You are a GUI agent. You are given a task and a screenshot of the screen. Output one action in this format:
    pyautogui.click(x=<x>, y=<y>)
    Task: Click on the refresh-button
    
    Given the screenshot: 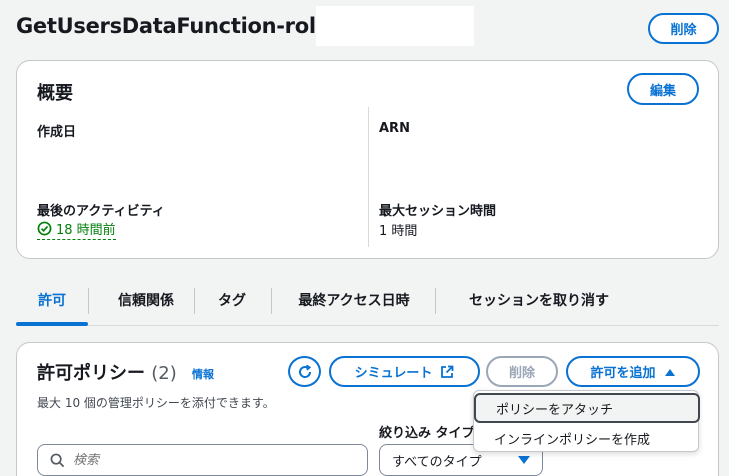 What is the action you would take?
    pyautogui.click(x=304, y=371)
    